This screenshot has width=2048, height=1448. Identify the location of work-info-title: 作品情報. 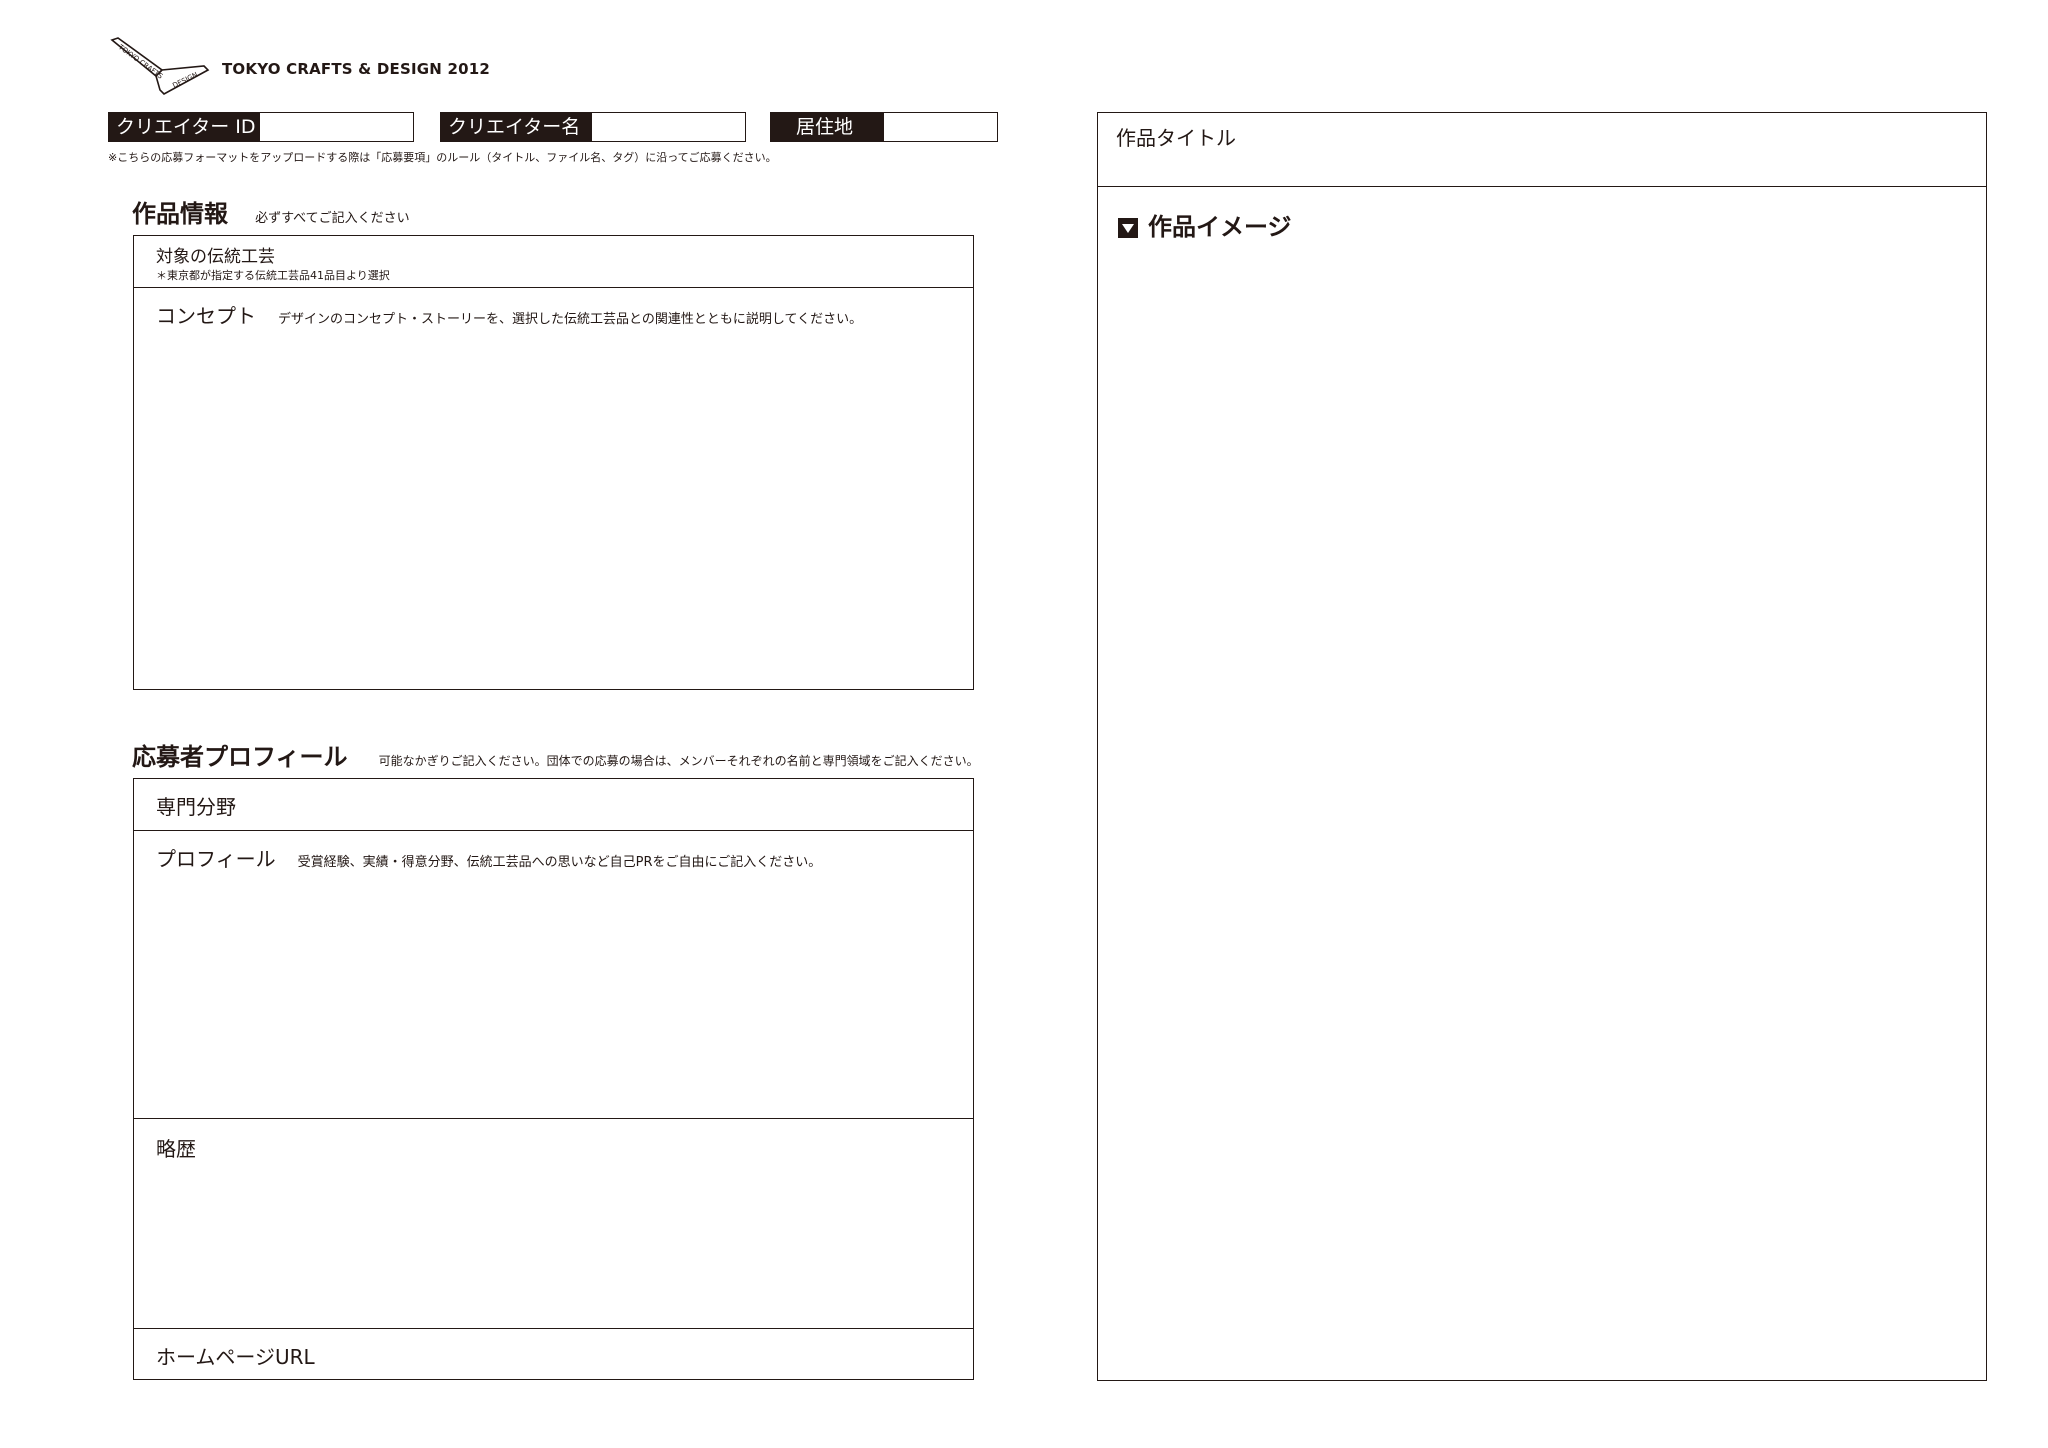
(180, 214).